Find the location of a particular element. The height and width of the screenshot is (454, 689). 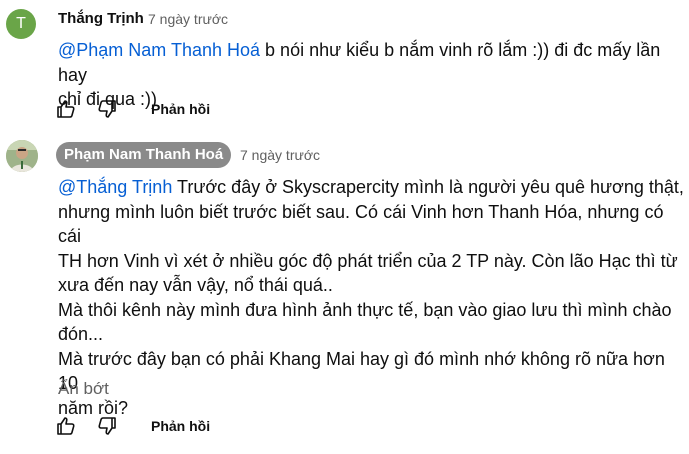

mention-link: @Phạm Nam Thanh Hoá is located at coordinates (159, 50).